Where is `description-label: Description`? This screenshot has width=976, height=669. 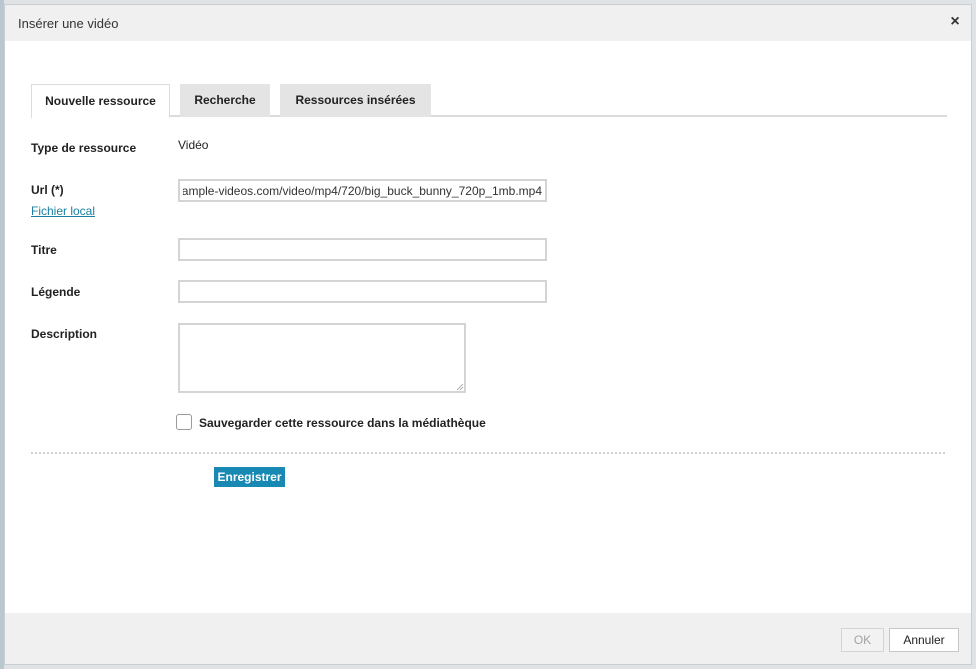 description-label: Description is located at coordinates (64, 334).